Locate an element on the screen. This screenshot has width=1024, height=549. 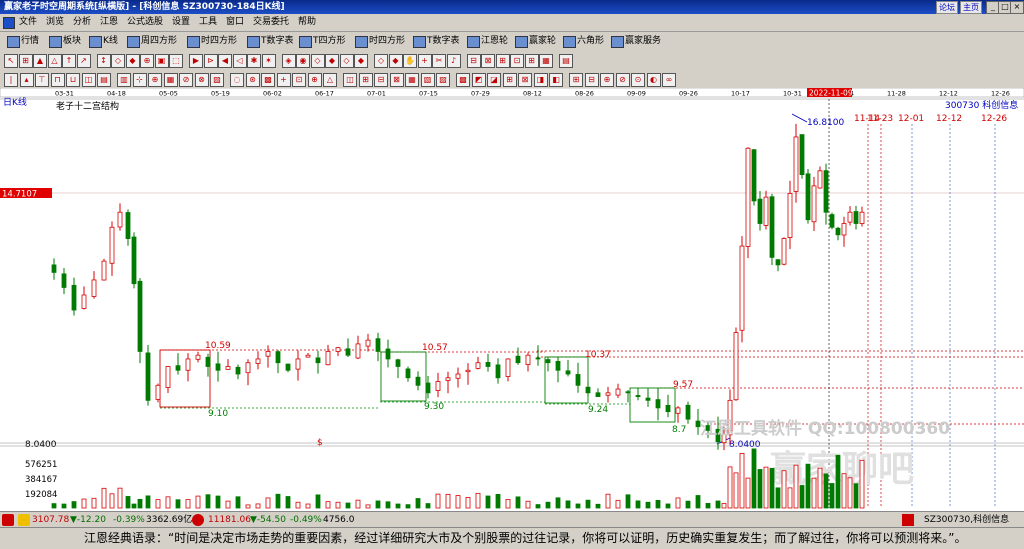
menu-window: 窗口 is located at coordinates (235, 22).